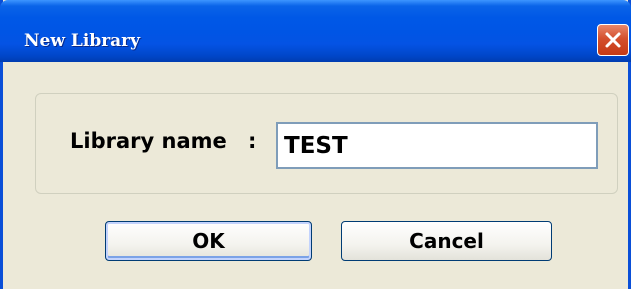 The image size is (631, 289). What do you see at coordinates (148, 141) in the screenshot?
I see `library-name-label: Library name` at bounding box center [148, 141].